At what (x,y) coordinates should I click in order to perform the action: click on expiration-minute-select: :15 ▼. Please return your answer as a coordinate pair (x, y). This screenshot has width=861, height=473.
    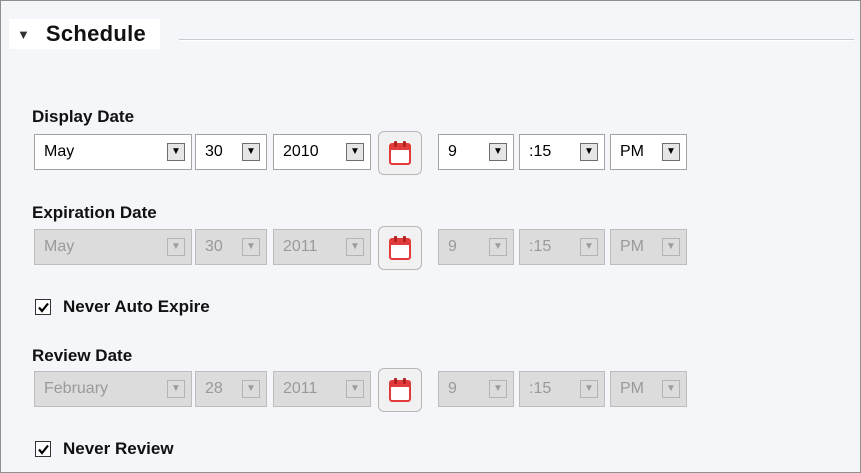
    Looking at the image, I should click on (562, 247).